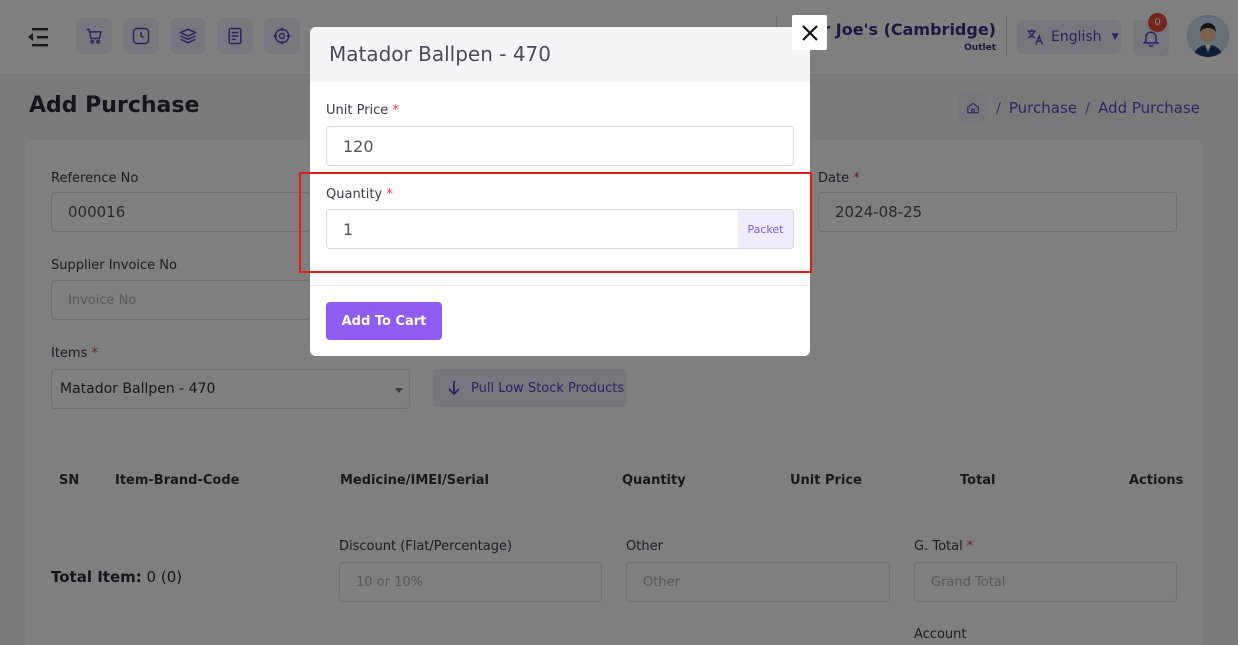  What do you see at coordinates (440, 54) in the screenshot?
I see `modal-title: Matador Ballpen - 470` at bounding box center [440, 54].